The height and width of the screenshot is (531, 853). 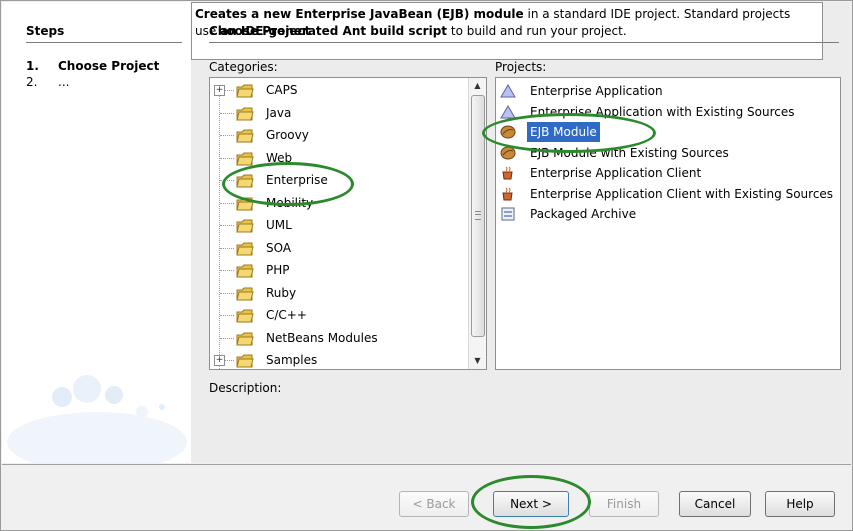 What do you see at coordinates (286, 315) in the screenshot?
I see `category-label: C/C++` at bounding box center [286, 315].